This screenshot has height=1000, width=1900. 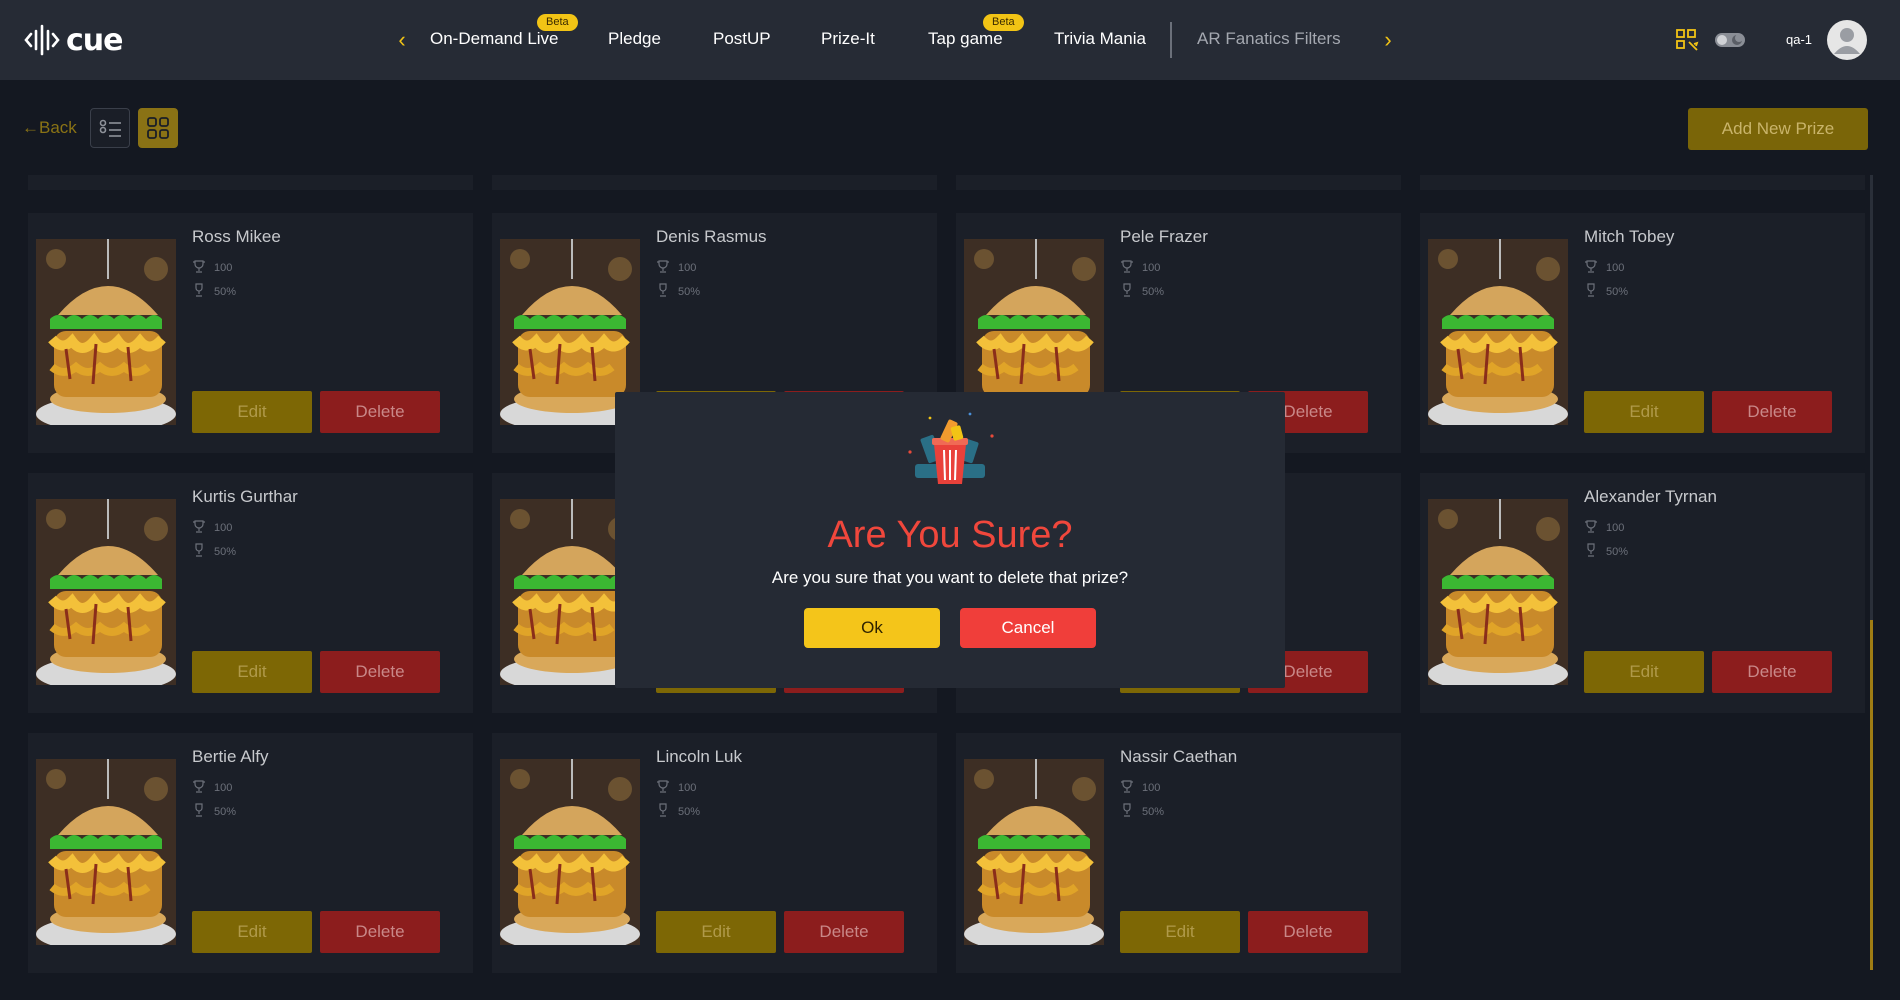 What do you see at coordinates (1388, 40) in the screenshot?
I see `chevron-right-icon: ›` at bounding box center [1388, 40].